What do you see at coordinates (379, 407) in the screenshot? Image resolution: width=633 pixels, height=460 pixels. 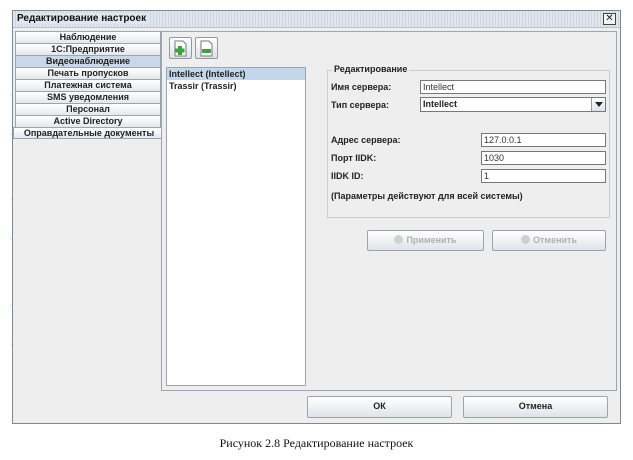 I see `ok-button: ОК` at bounding box center [379, 407].